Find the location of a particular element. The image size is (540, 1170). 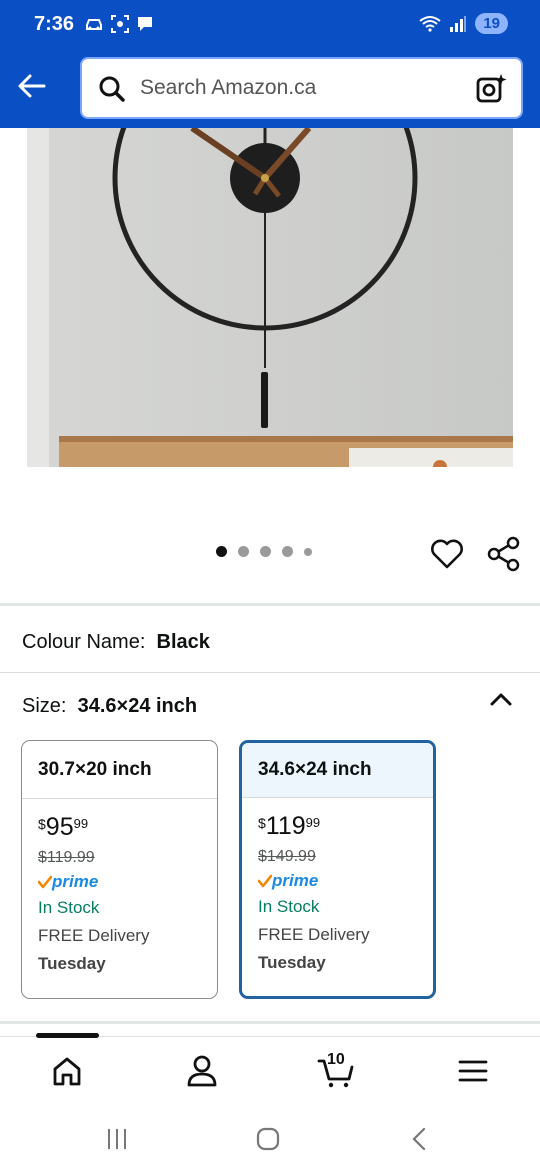

price-dollars: 119 is located at coordinates (285, 826).